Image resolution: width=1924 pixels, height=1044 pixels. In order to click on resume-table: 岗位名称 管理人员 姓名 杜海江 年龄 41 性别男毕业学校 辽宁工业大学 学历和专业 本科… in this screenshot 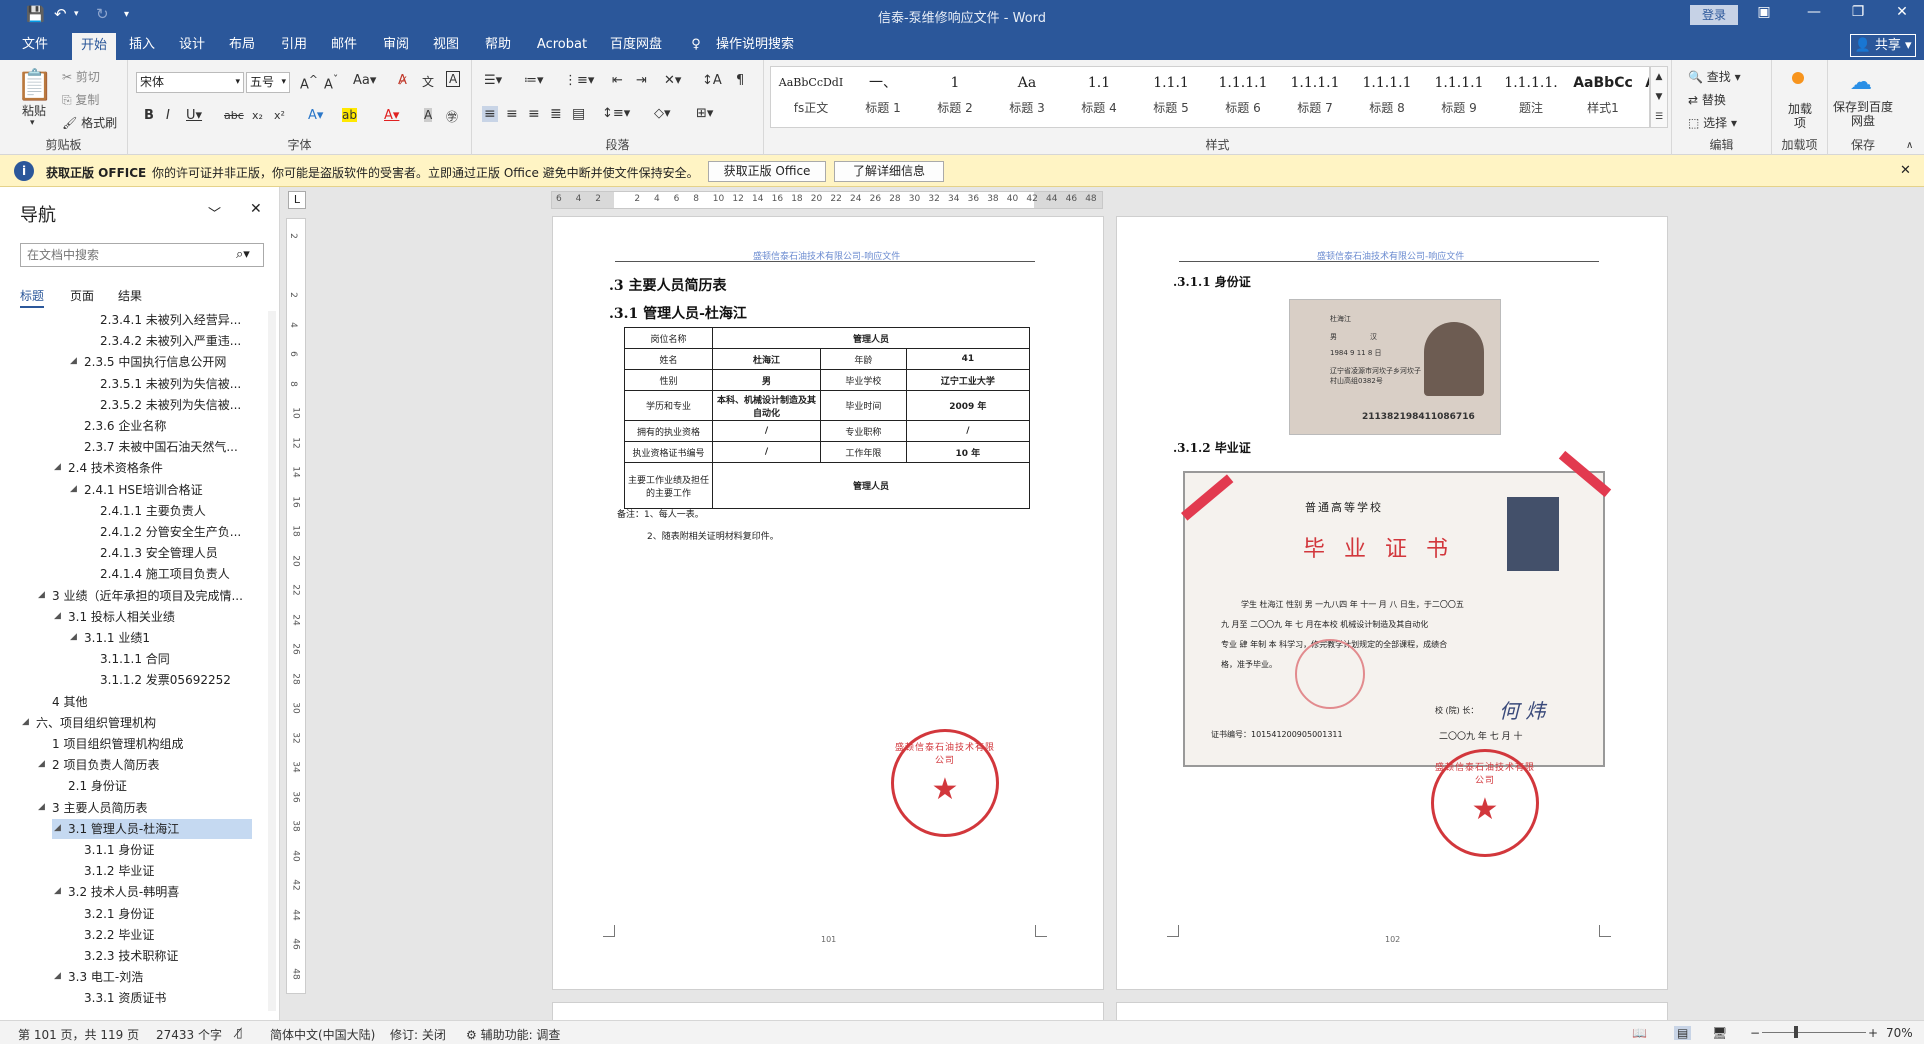, I will do `click(827, 418)`.